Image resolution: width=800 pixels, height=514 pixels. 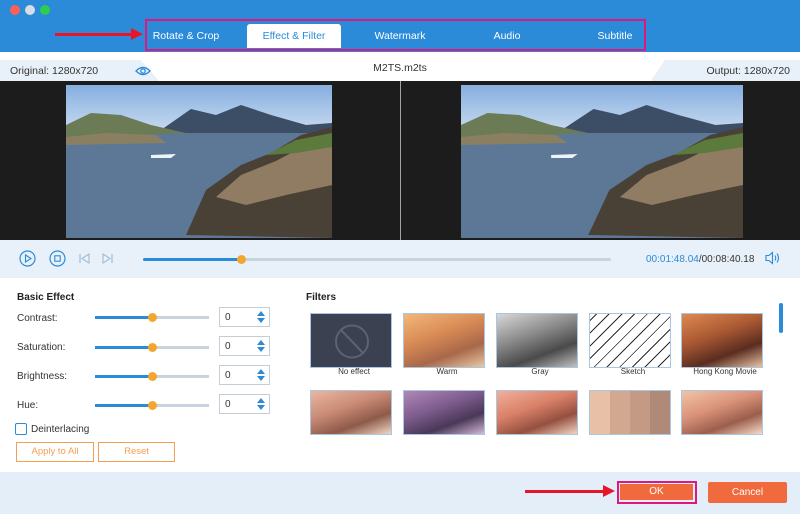 What do you see at coordinates (244, 404) in the screenshot?
I see `hue-stepper: 0` at bounding box center [244, 404].